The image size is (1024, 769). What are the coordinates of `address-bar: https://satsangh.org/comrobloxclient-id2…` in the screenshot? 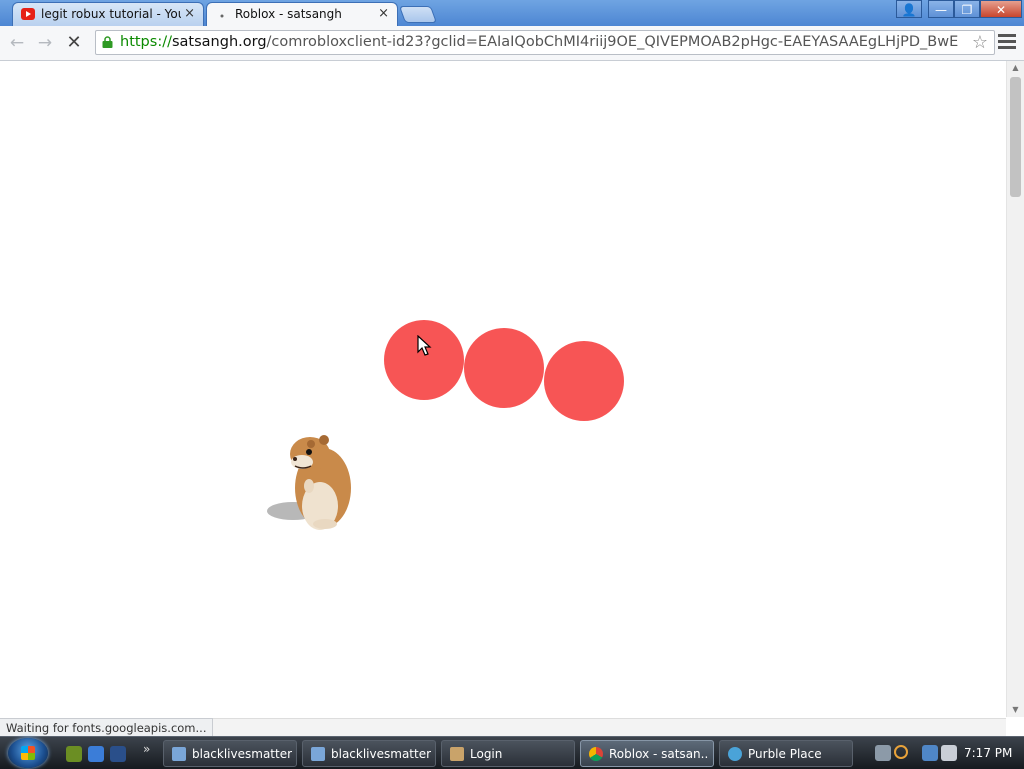 It's located at (545, 42).